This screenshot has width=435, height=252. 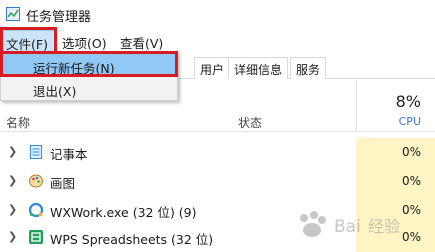 What do you see at coordinates (132, 239) in the screenshot?
I see `process-name: WPS Spreadsheets (32 位)` at bounding box center [132, 239].